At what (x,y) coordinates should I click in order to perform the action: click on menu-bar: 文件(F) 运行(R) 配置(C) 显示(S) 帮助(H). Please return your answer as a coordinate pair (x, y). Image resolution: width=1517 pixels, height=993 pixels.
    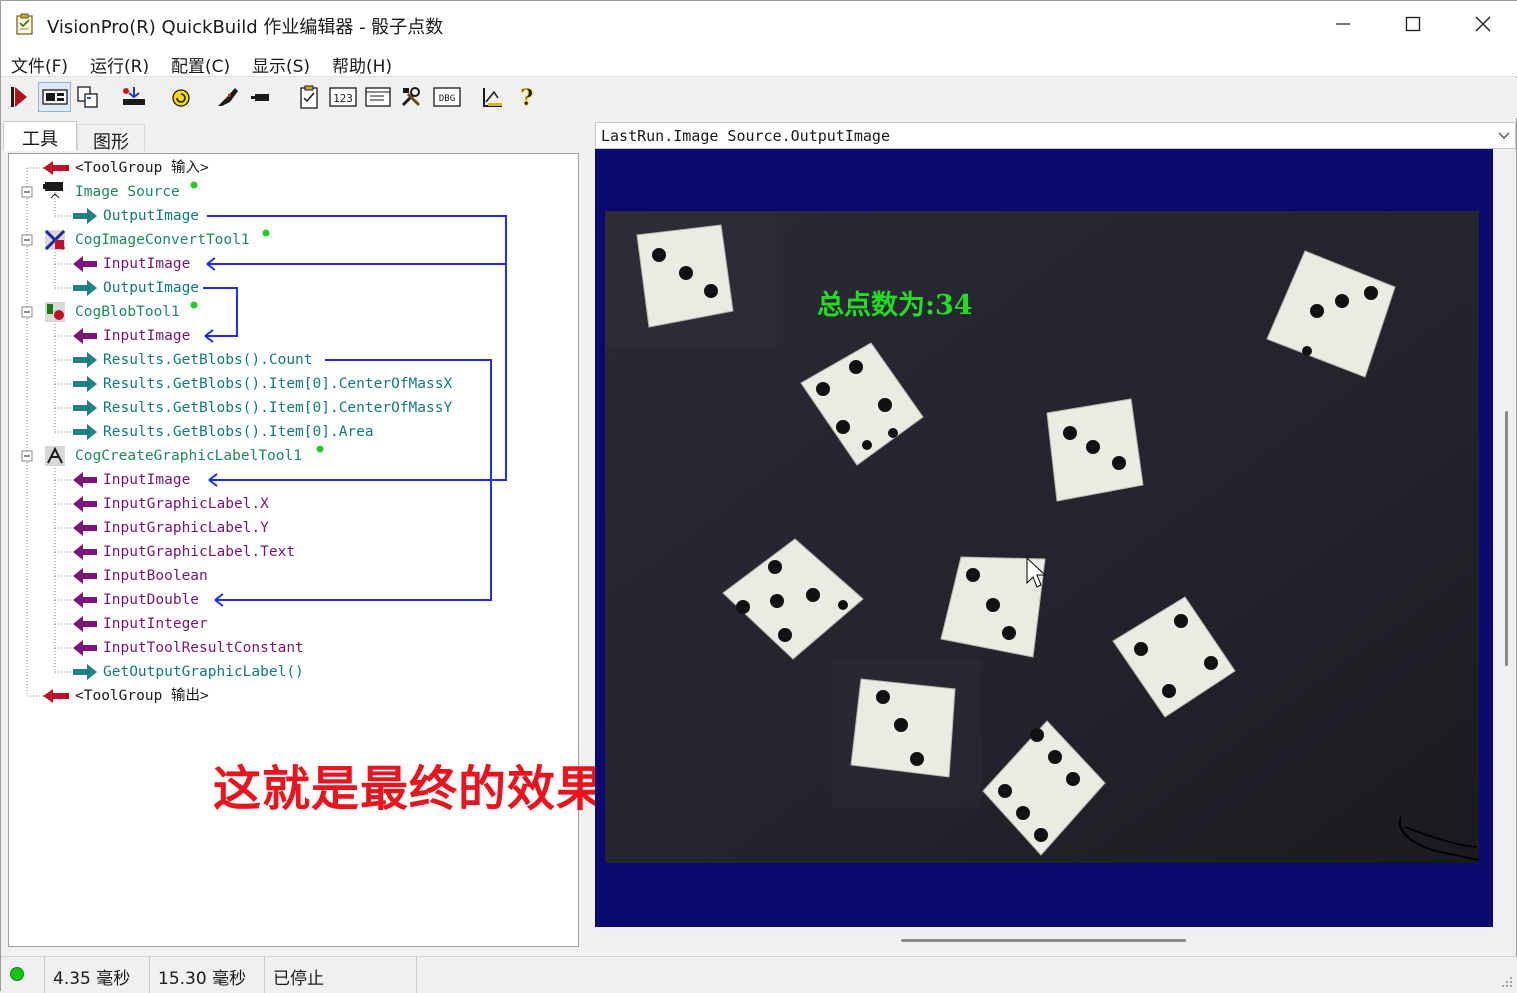
    Looking at the image, I should click on (759, 62).